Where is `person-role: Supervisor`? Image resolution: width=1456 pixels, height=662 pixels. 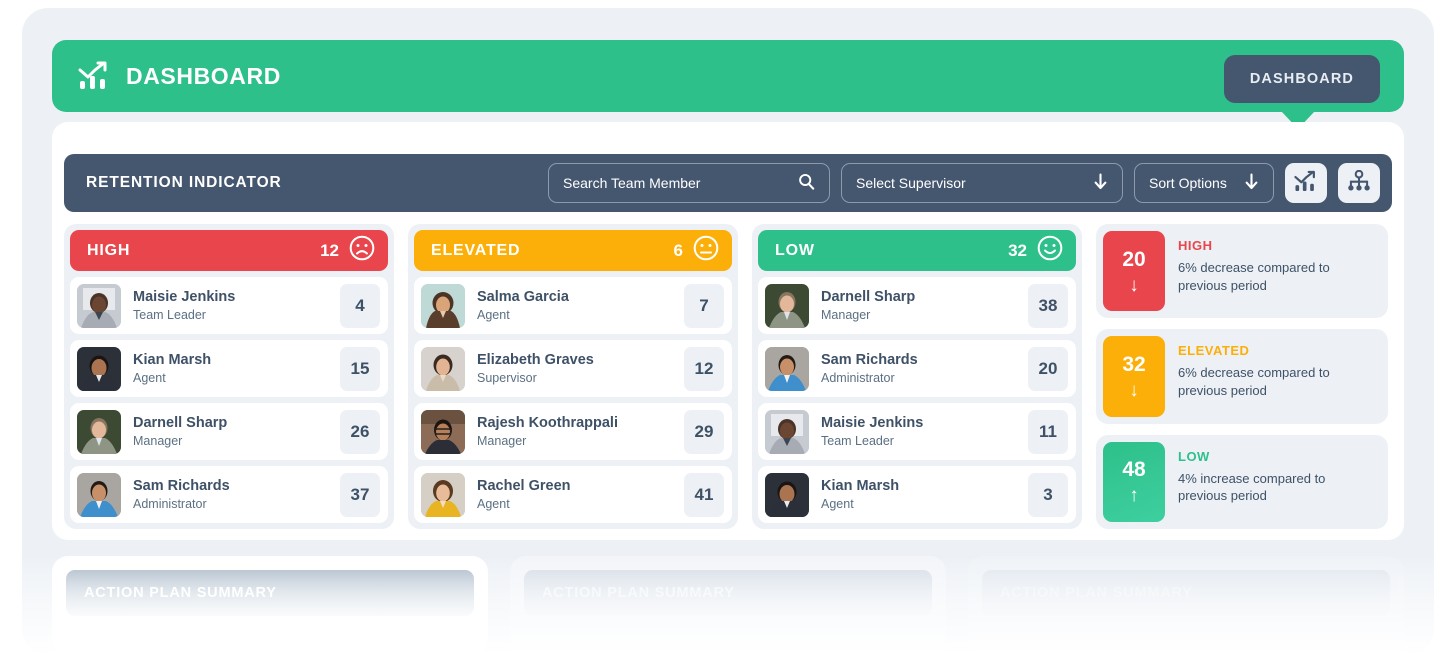
person-role: Supervisor is located at coordinates (507, 378).